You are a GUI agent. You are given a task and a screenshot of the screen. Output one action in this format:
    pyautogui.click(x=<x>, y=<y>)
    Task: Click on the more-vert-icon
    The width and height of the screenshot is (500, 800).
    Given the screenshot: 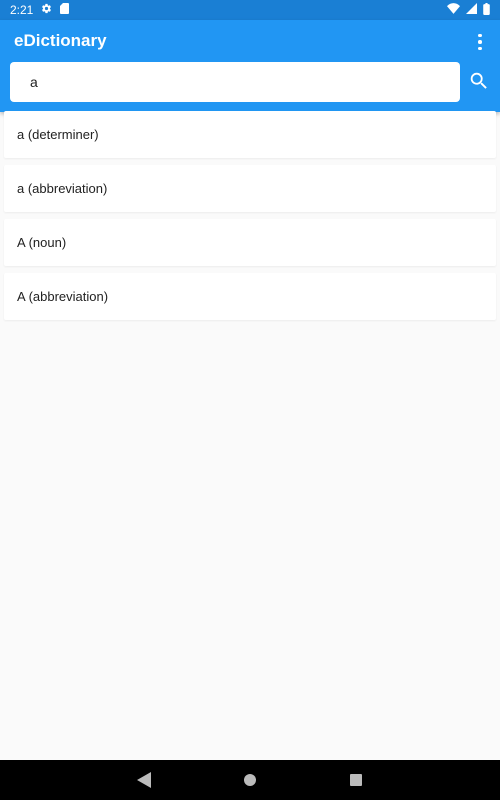 What is the action you would take?
    pyautogui.click(x=480, y=42)
    